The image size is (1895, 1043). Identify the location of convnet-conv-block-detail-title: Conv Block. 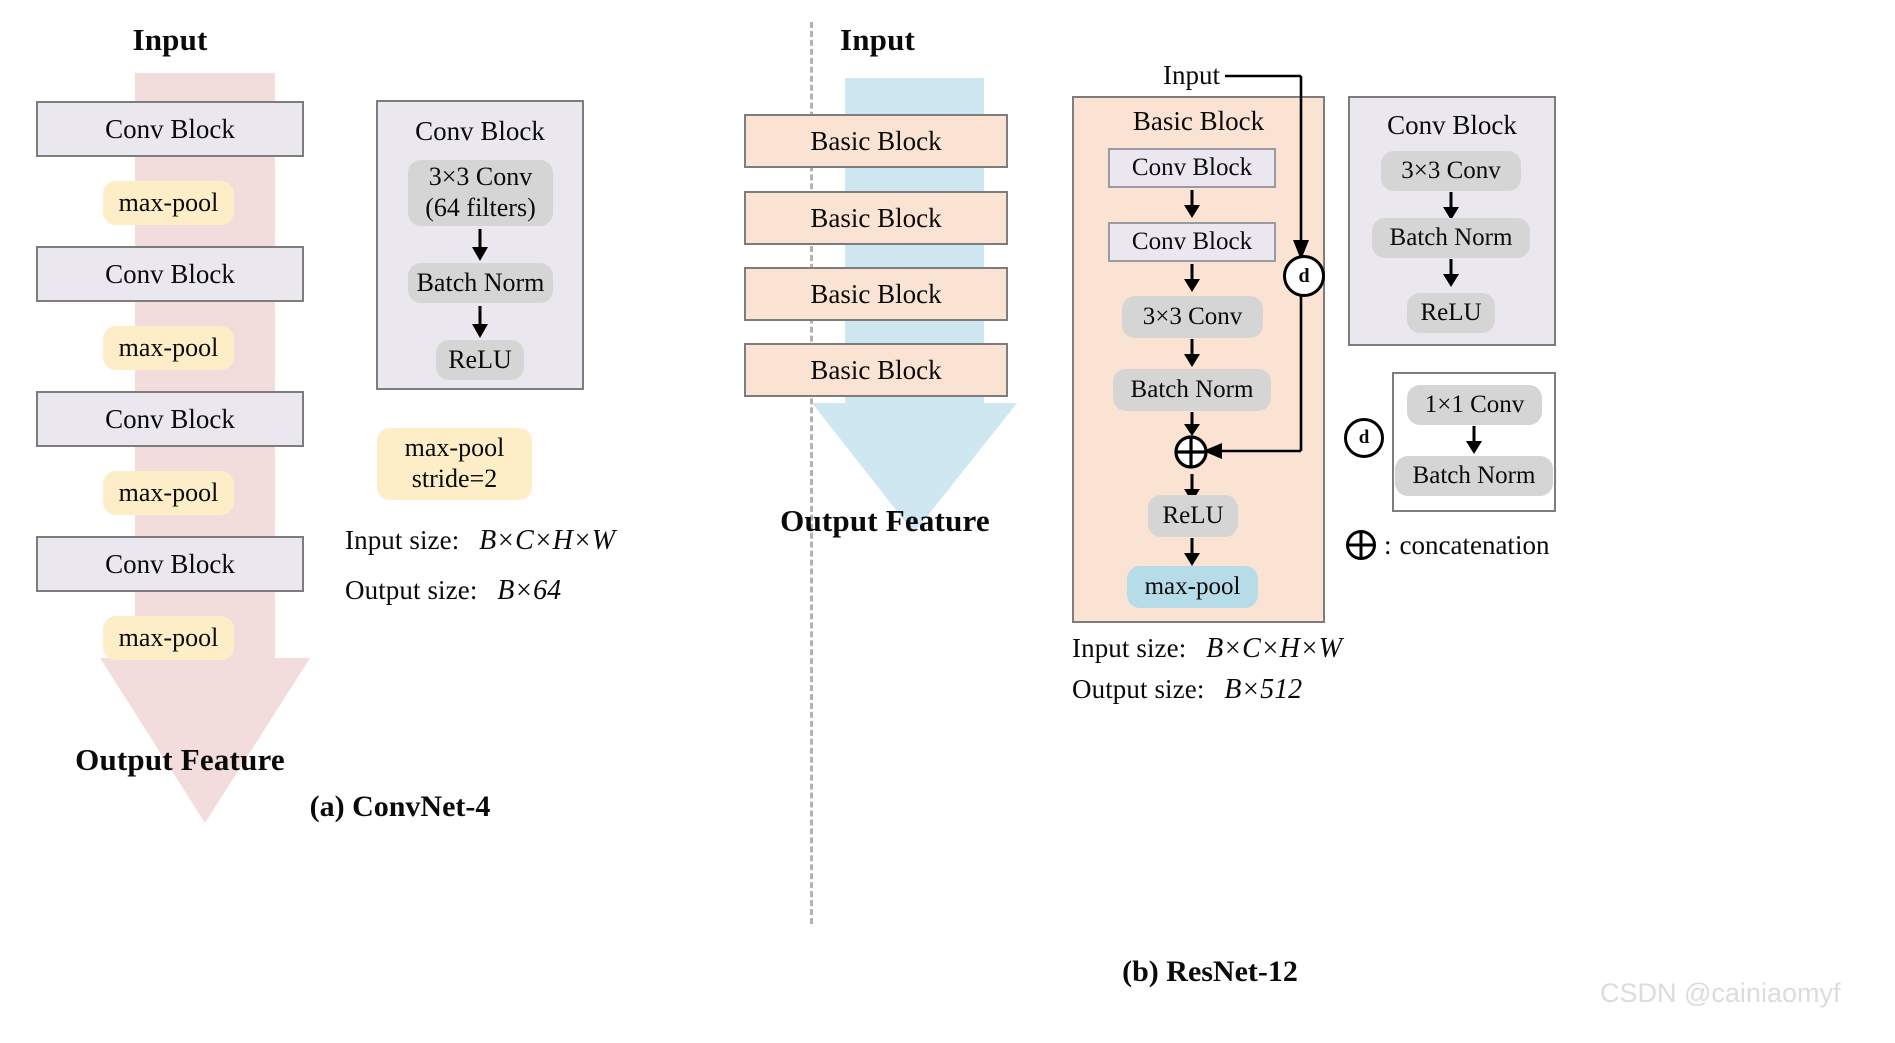
(480, 131).